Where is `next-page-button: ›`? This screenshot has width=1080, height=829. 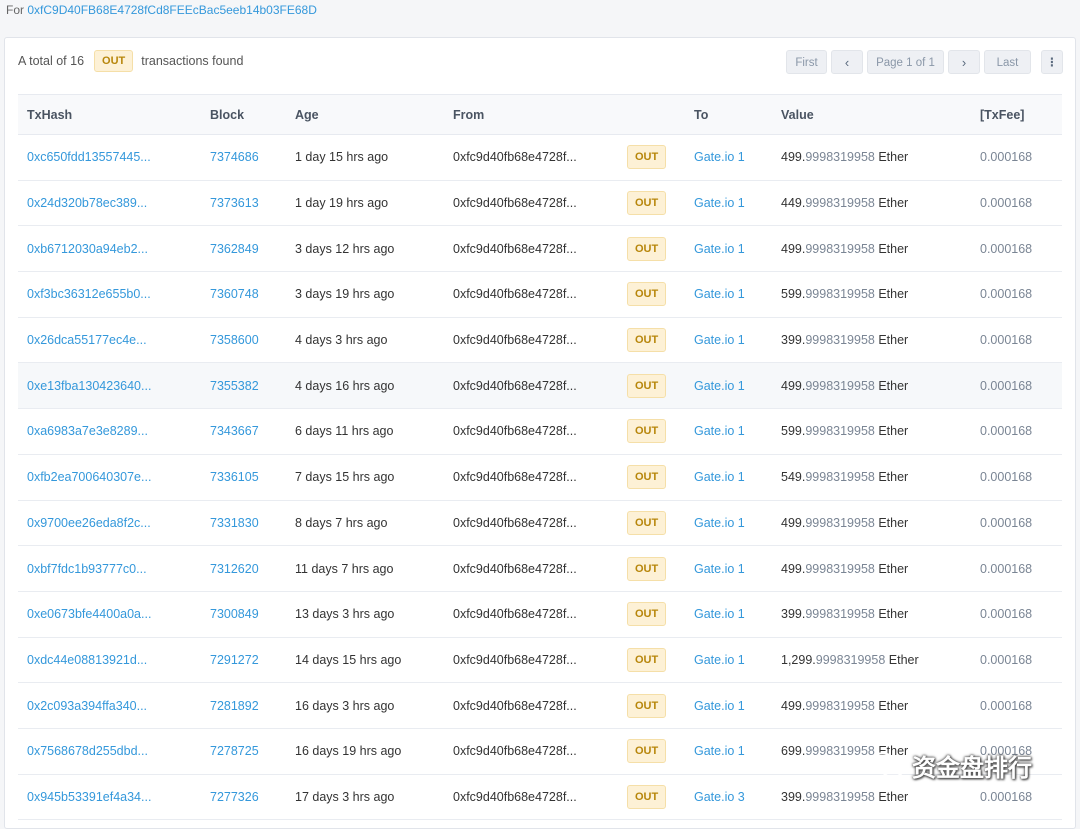 next-page-button: › is located at coordinates (964, 62).